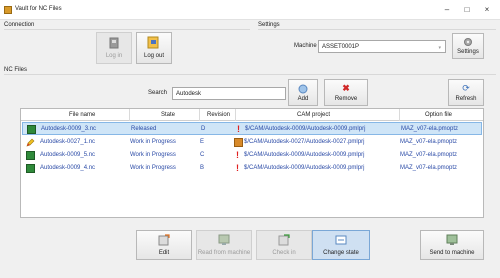  I want to click on nc-files-group-label: NC Files, so click(16, 70).